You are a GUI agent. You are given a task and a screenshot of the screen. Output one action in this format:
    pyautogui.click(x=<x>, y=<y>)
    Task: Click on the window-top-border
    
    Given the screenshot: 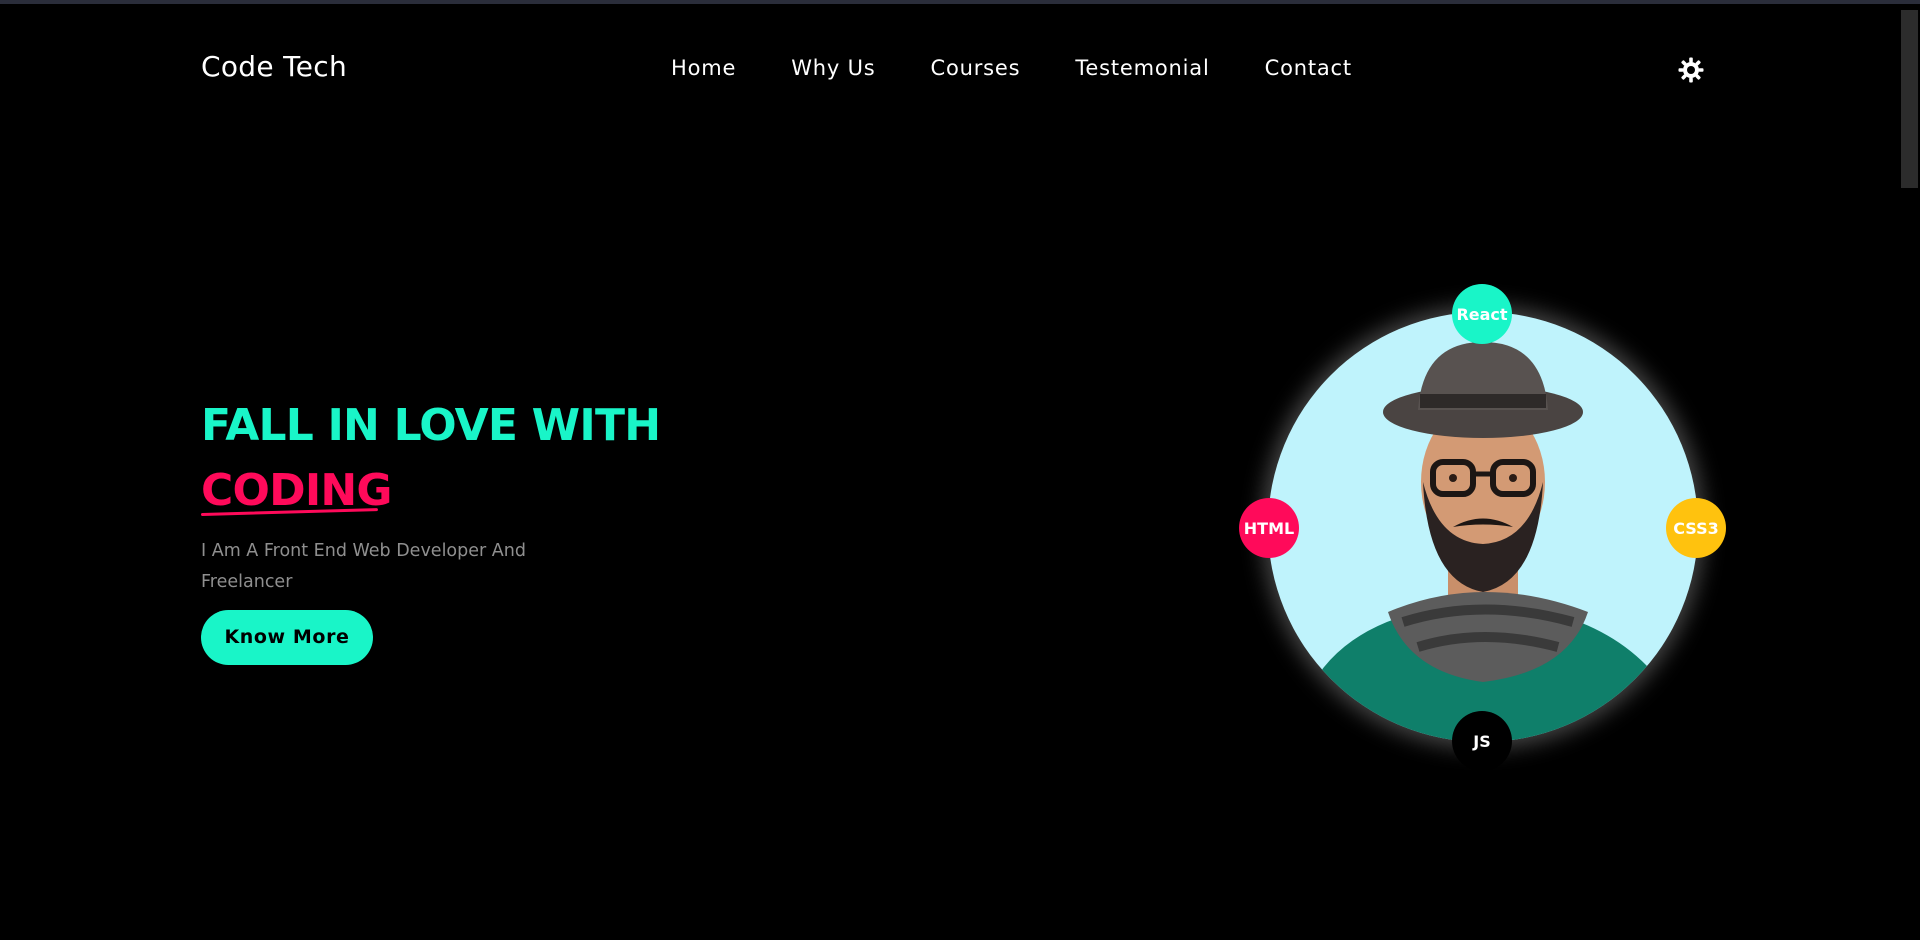 What is the action you would take?
    pyautogui.click(x=960, y=2)
    